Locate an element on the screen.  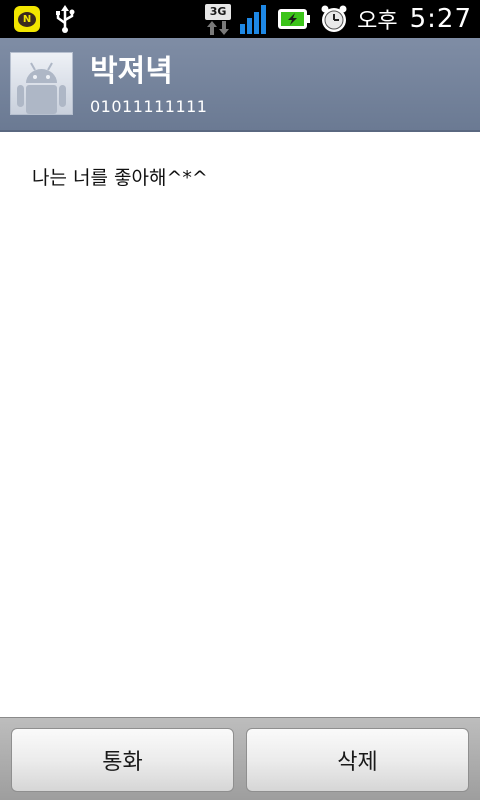
delete-button: 삭제 is located at coordinates (357, 760).